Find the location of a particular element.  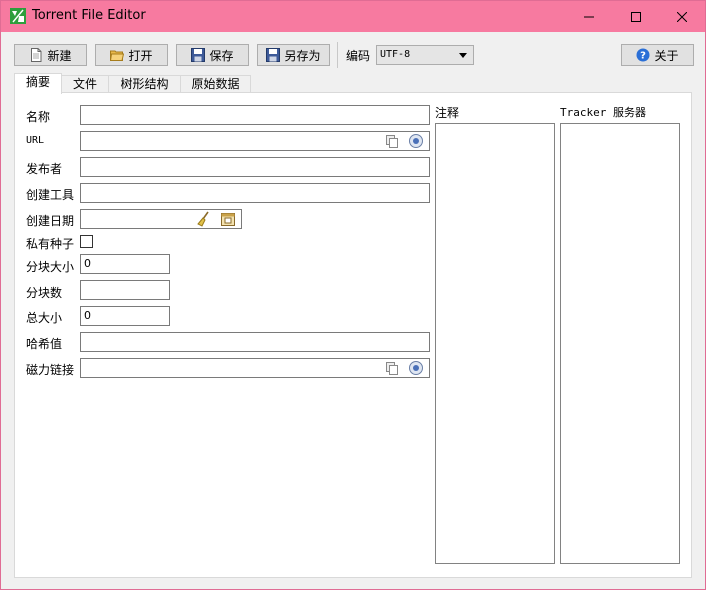

new-button-label: 新建 is located at coordinates (59, 55).